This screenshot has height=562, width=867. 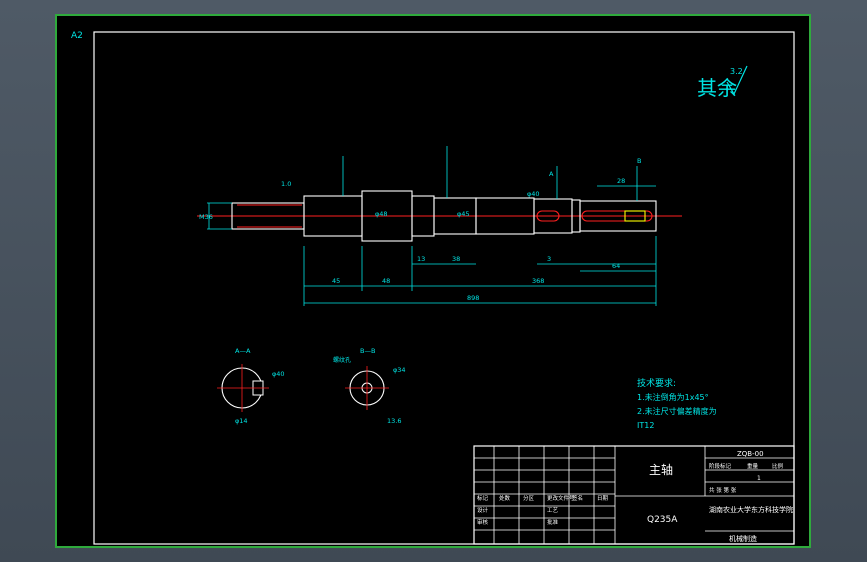 I want to click on label-partition: 分区, so click(x=529, y=498).